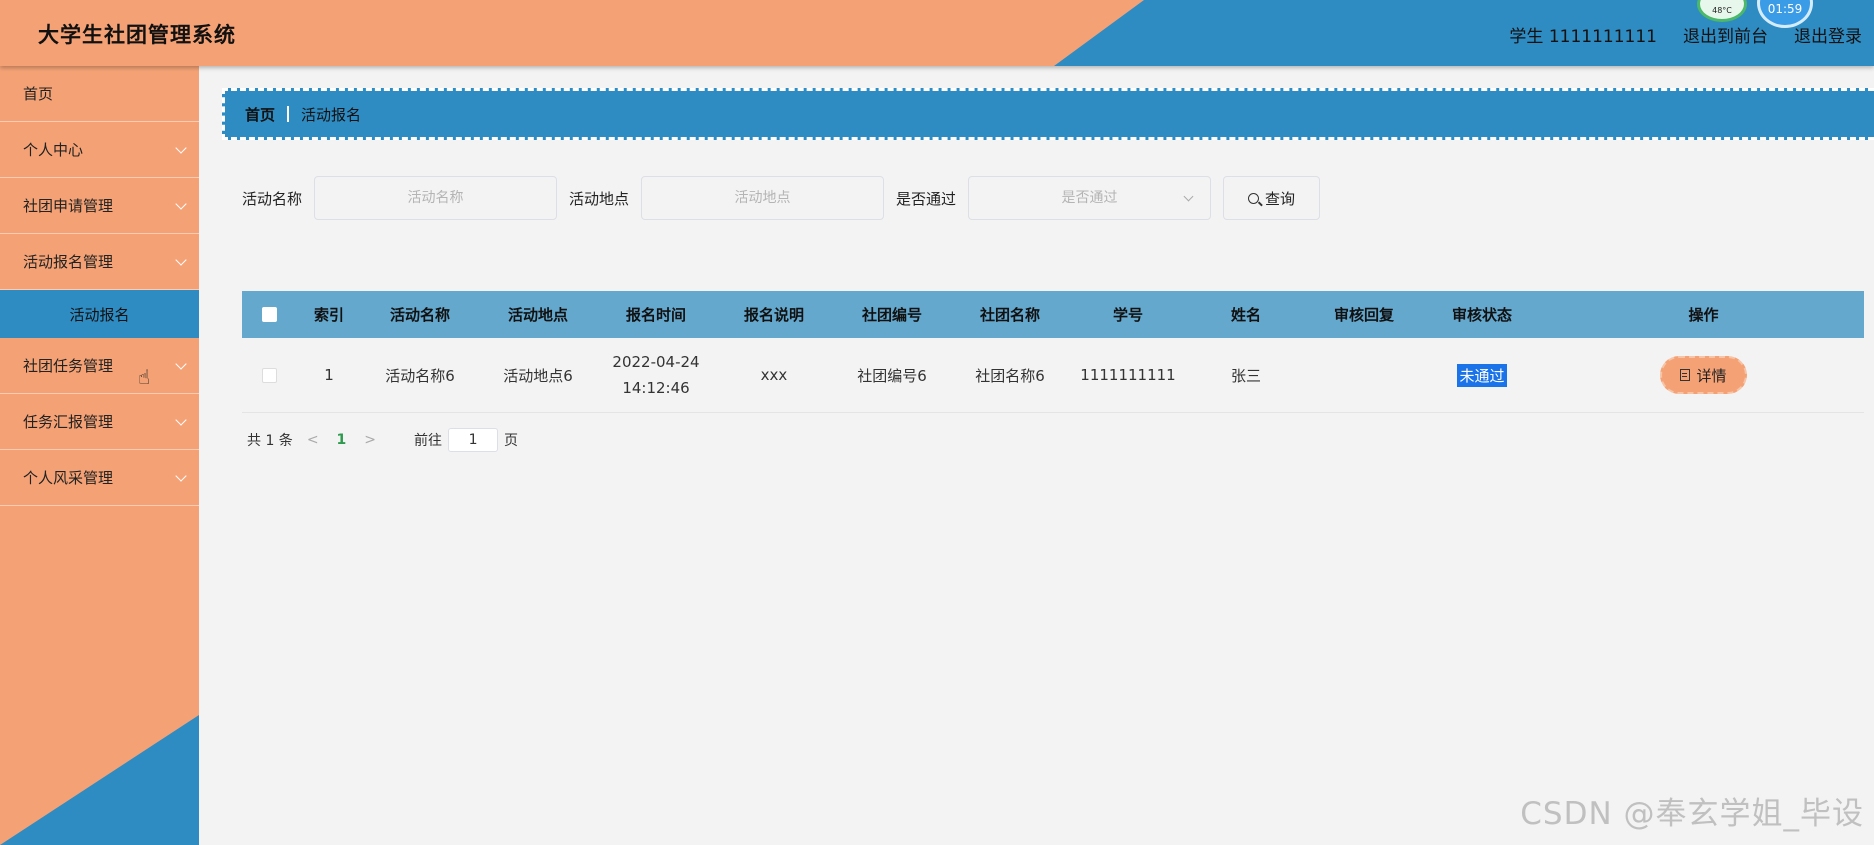 Image resolution: width=1874 pixels, height=845 pixels. What do you see at coordinates (1725, 34) in the screenshot?
I see `back-to-front-link: 退出到前台` at bounding box center [1725, 34].